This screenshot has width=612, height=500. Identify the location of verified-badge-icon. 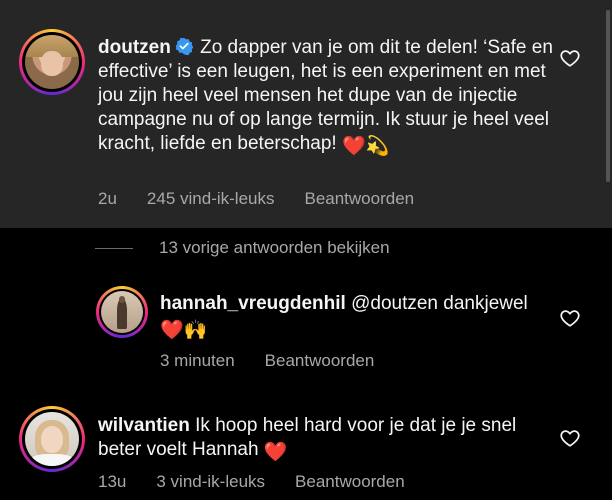
(184, 46).